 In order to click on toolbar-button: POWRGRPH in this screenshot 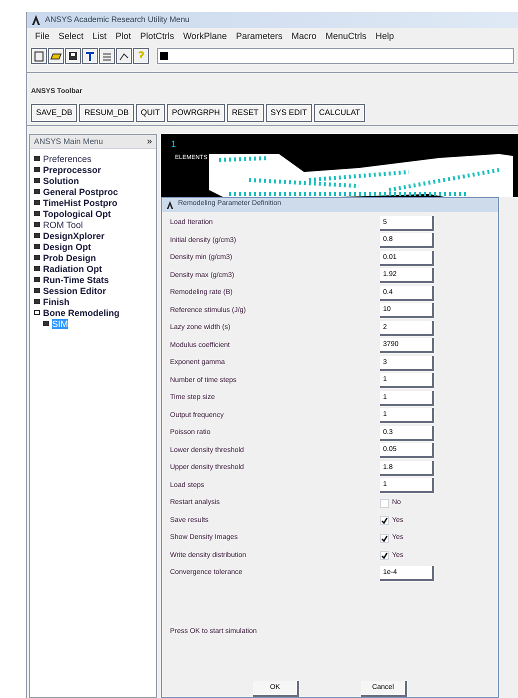, I will do `click(195, 113)`.